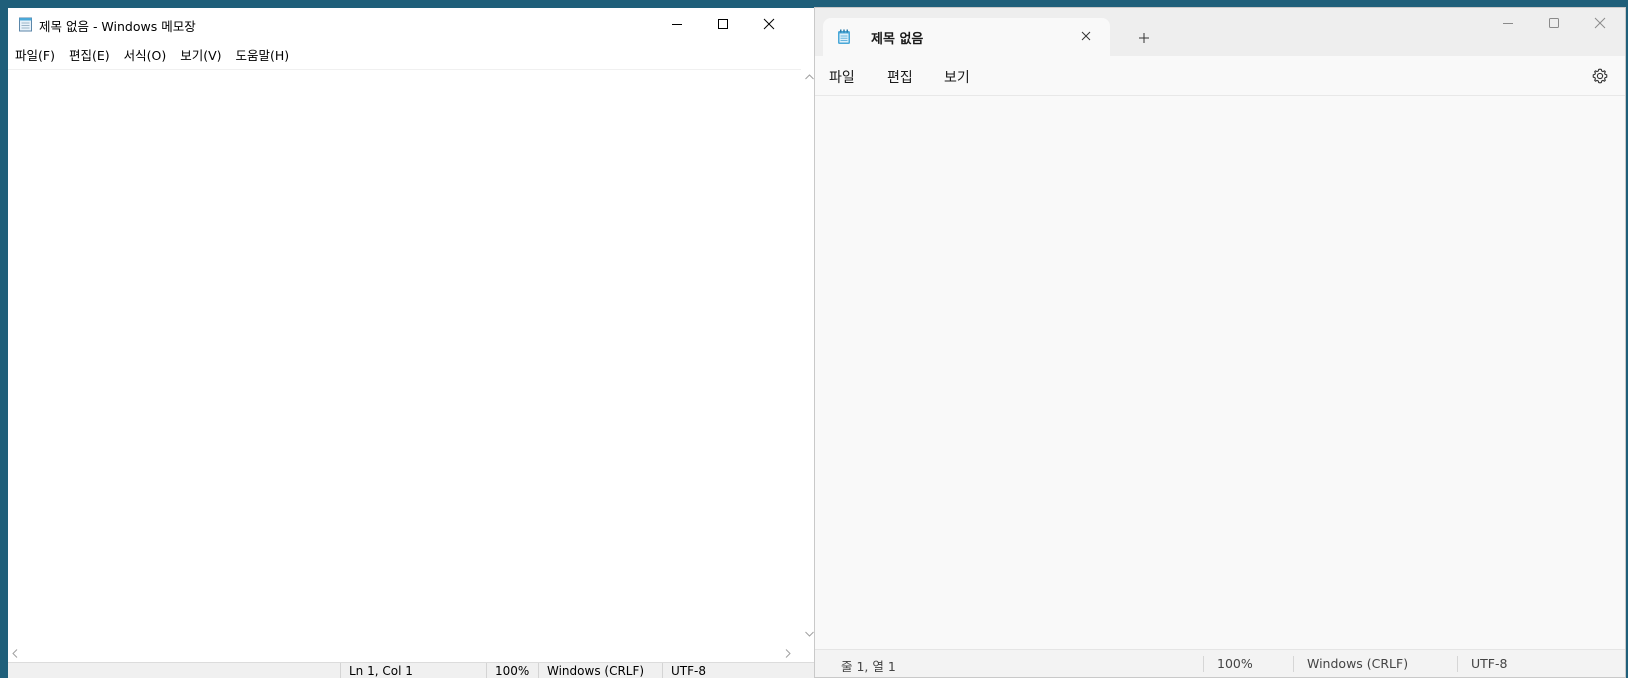  Describe the element at coordinates (1220, 76) in the screenshot. I see `modern-menu-bar: 파일 편집 보기` at that location.